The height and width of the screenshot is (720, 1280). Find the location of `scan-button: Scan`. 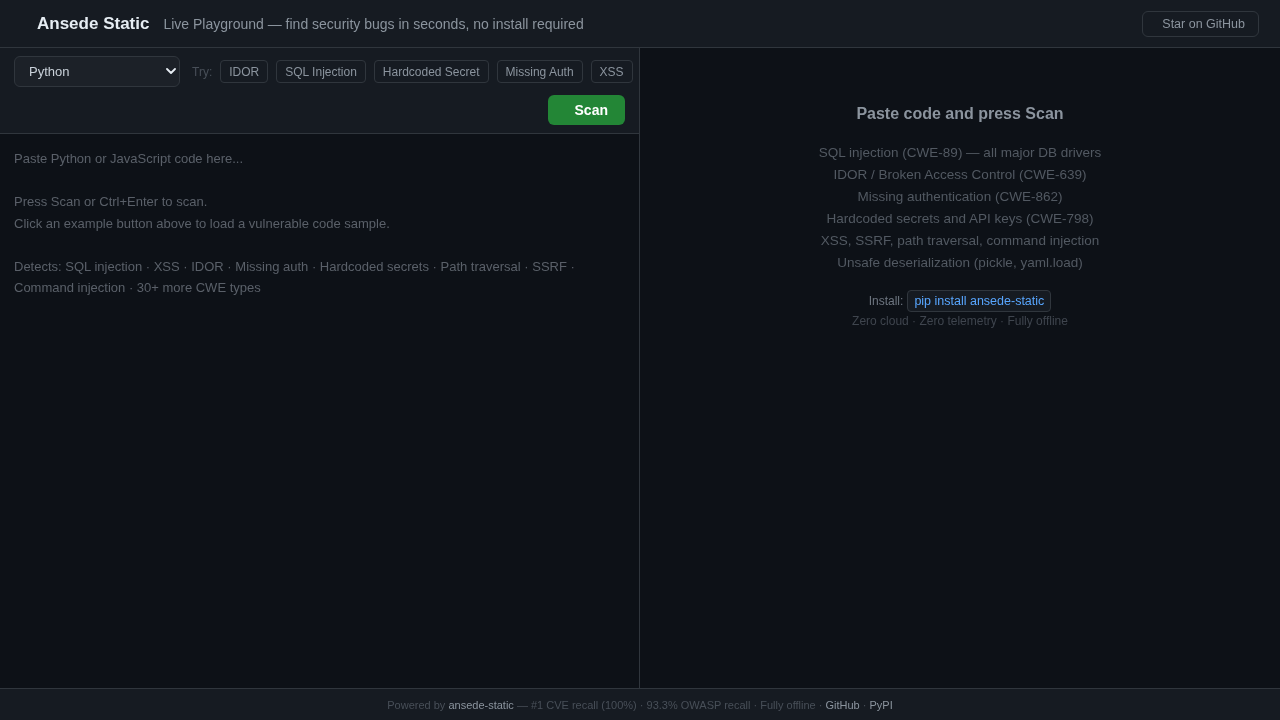

scan-button: Scan is located at coordinates (586, 110).